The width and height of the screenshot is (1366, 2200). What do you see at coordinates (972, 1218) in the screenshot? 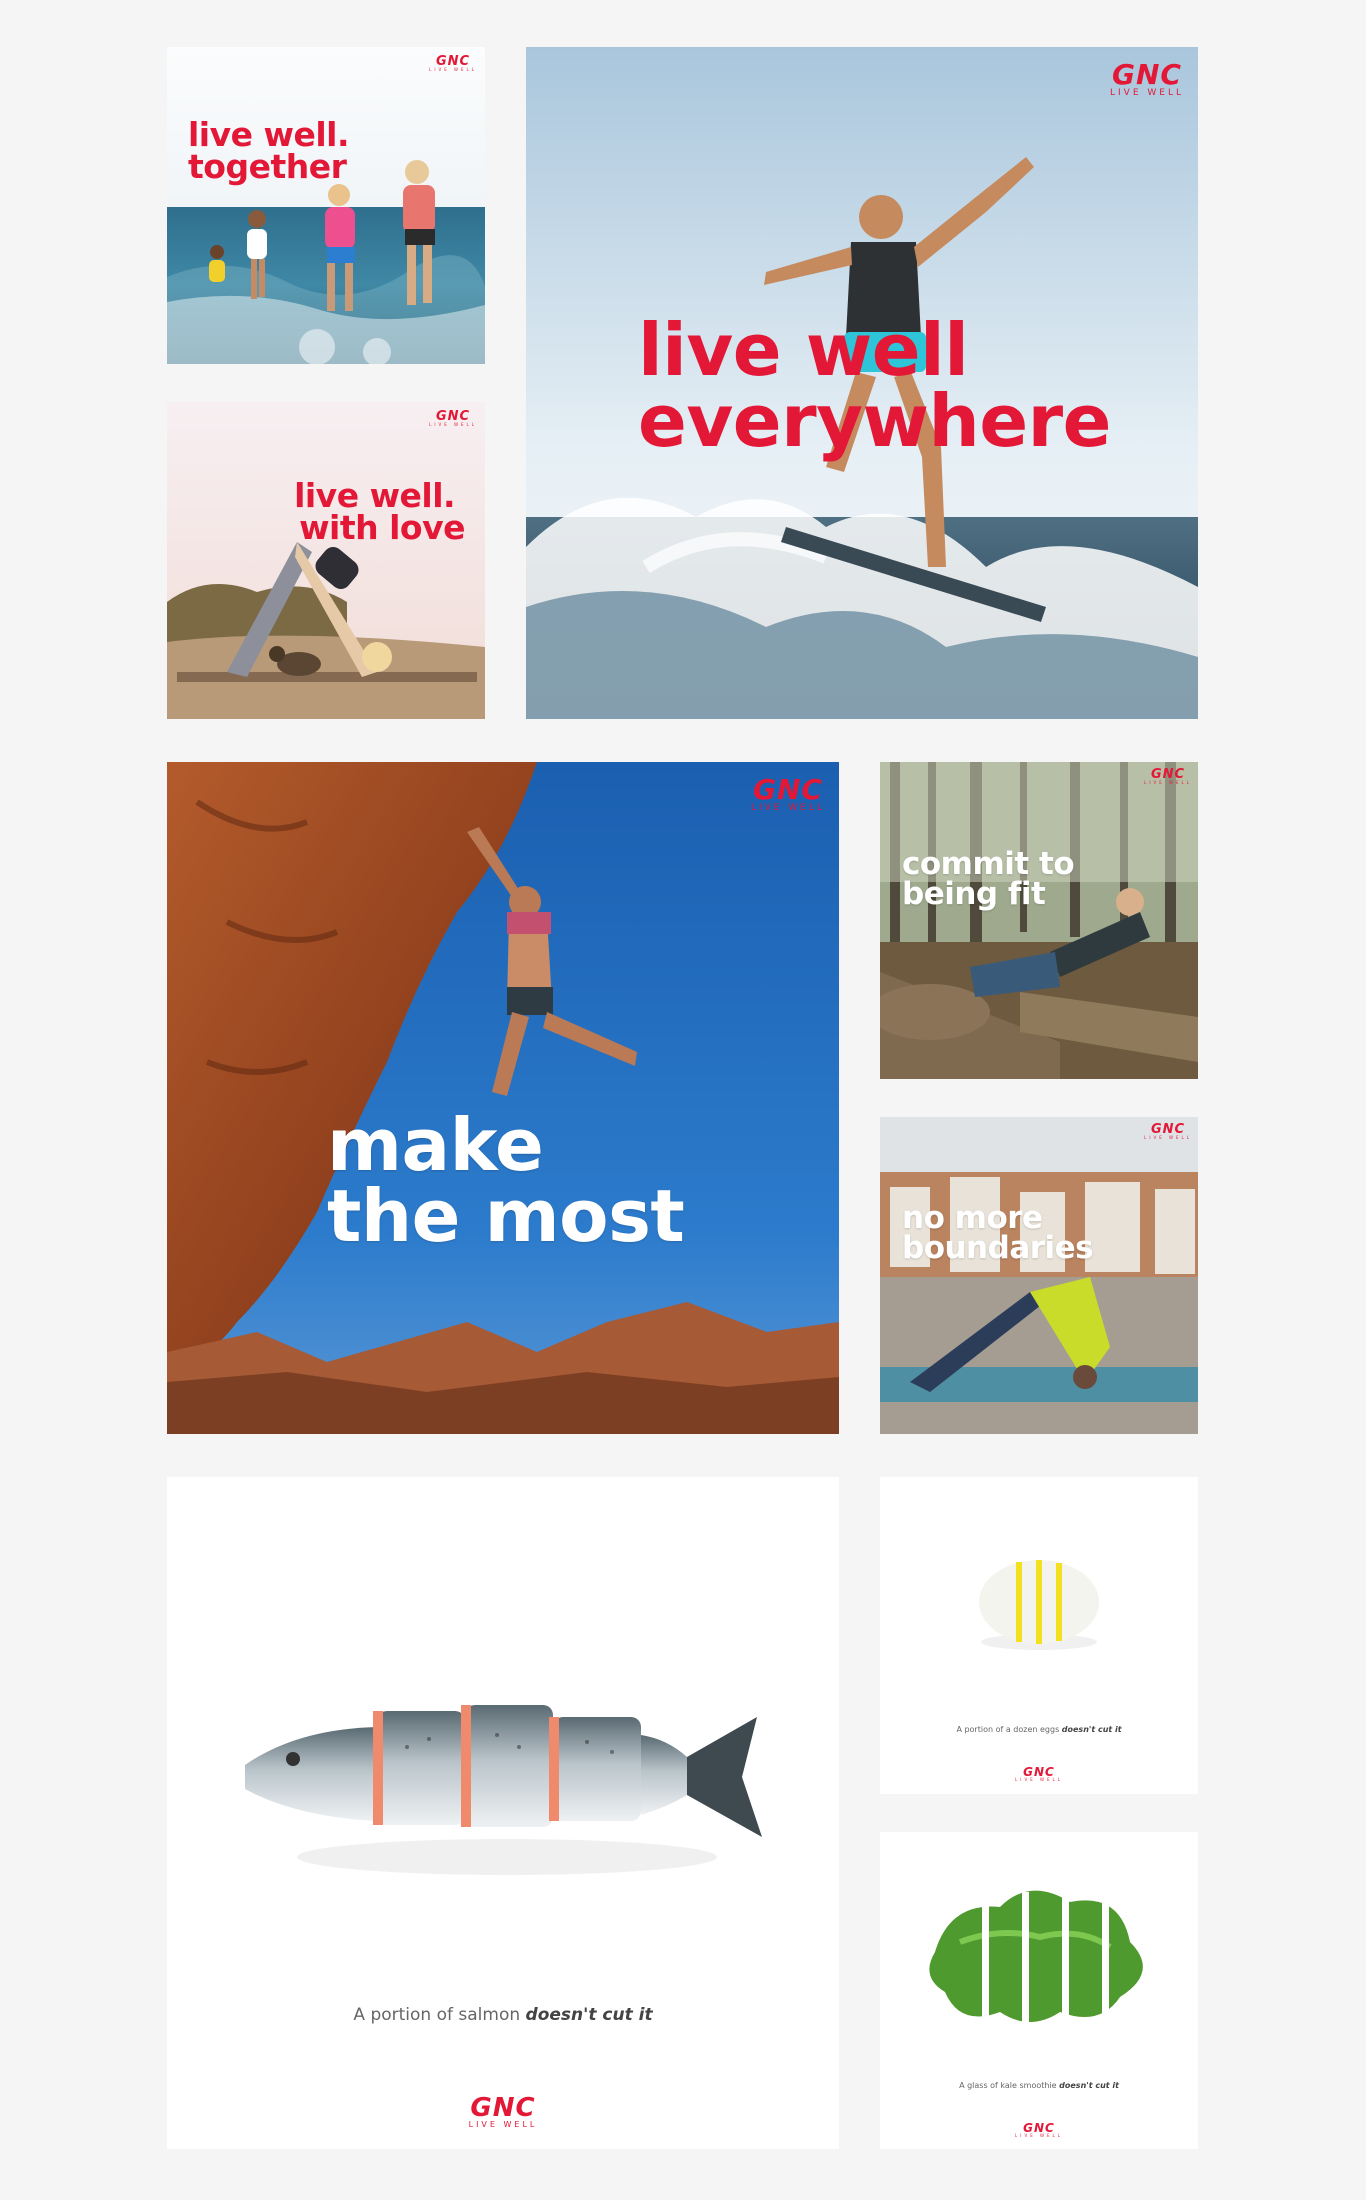
I see `headline-line-1: no more` at bounding box center [972, 1218].